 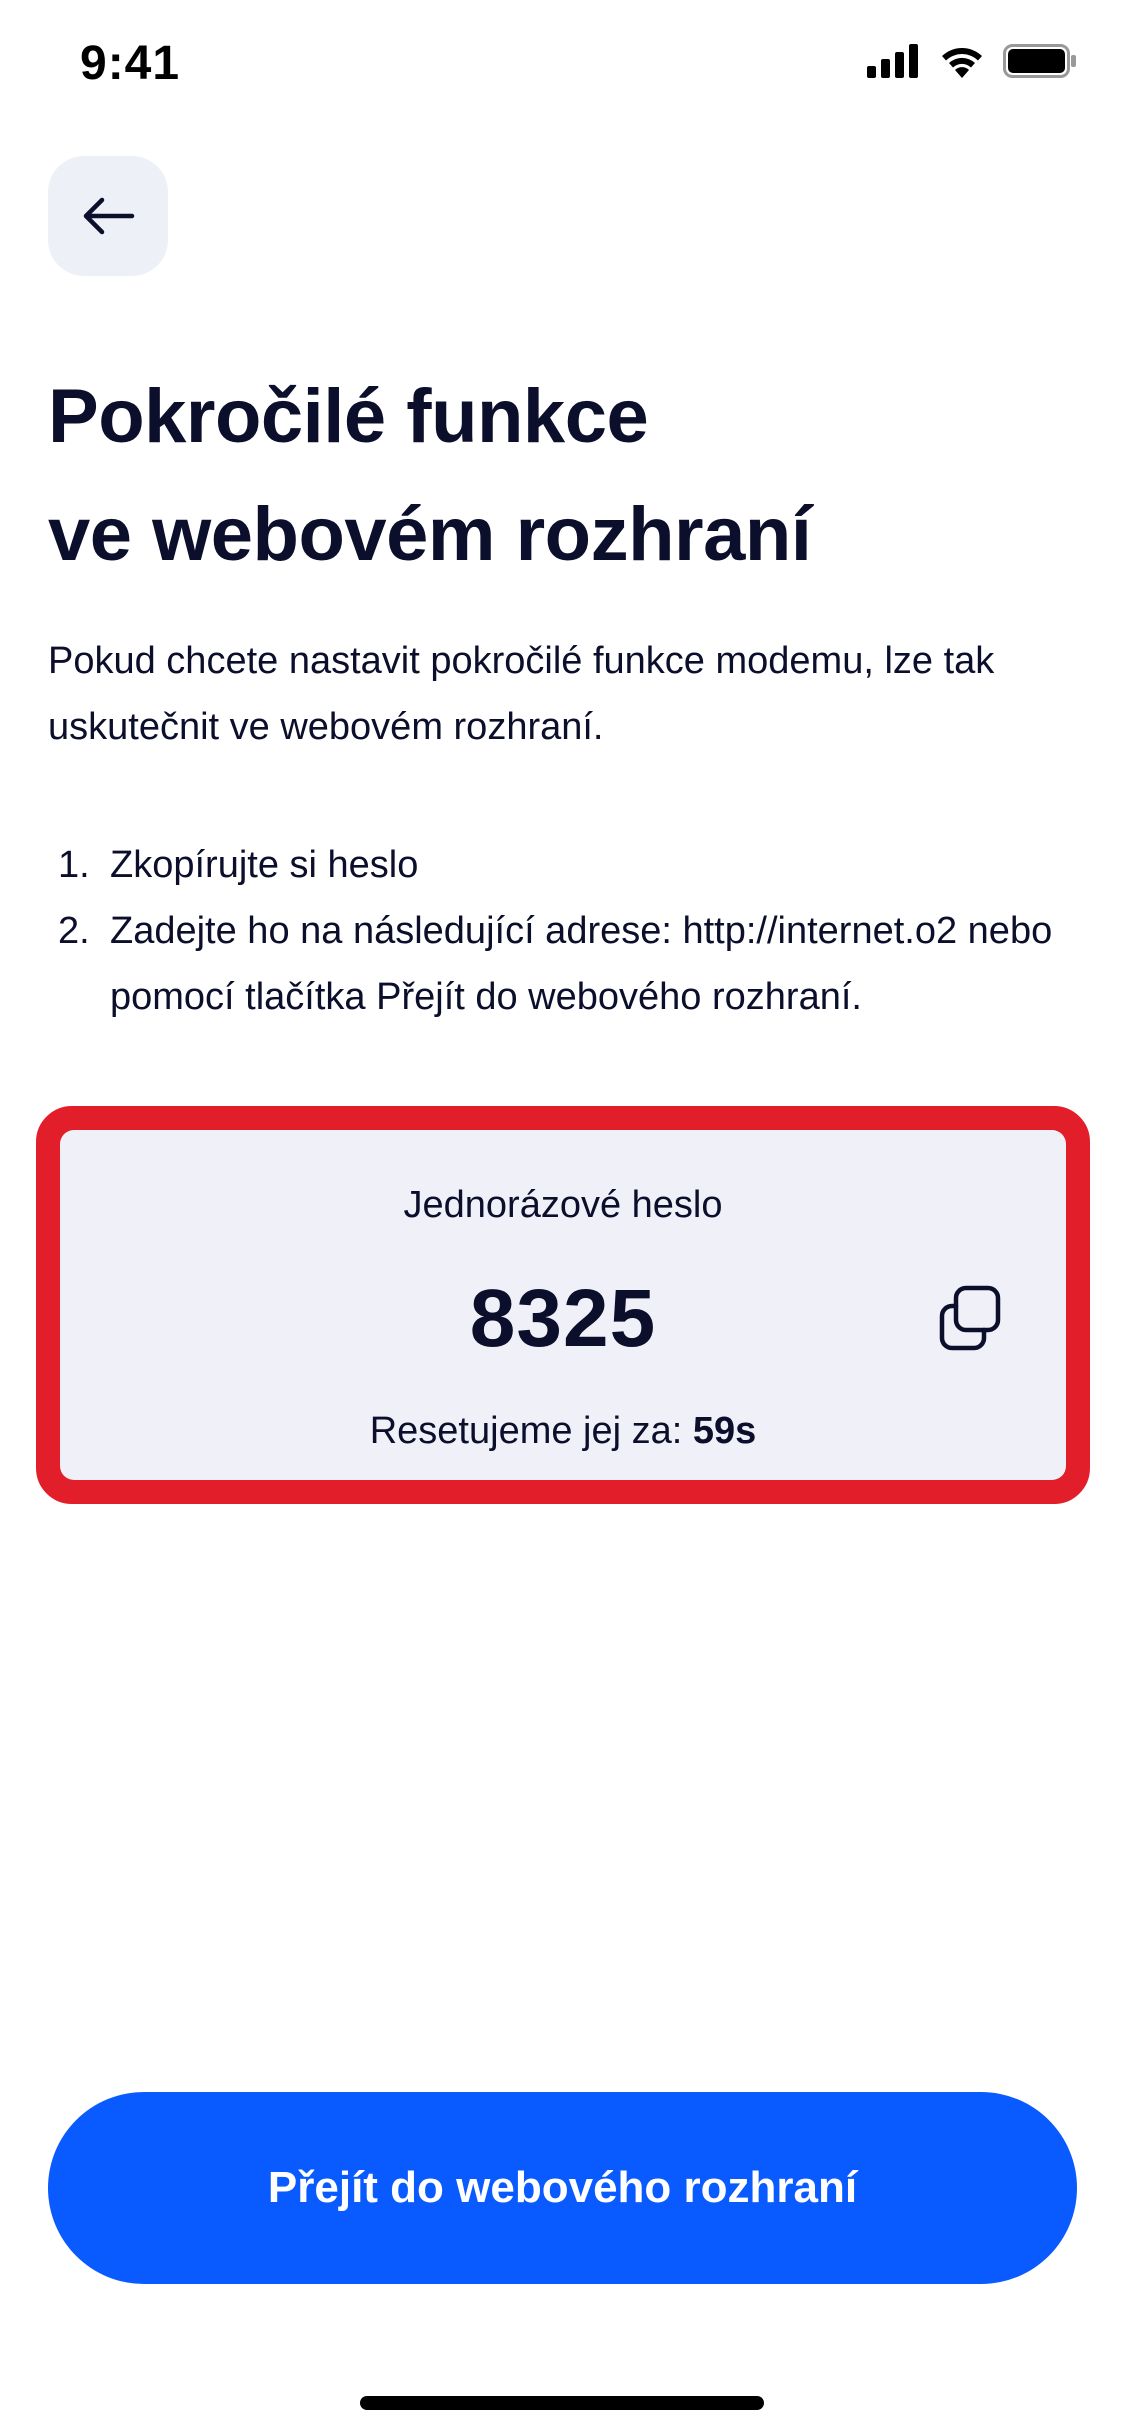 I want to click on reset-timer-label: Resetujeme jej za:, so click(x=531, y=1431).